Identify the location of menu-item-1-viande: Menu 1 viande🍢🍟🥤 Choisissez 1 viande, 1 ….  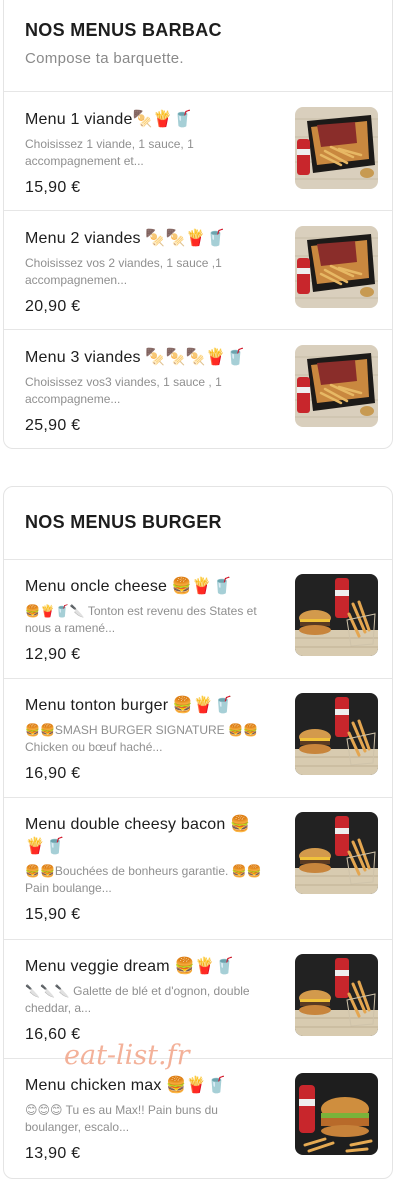
(198, 151).